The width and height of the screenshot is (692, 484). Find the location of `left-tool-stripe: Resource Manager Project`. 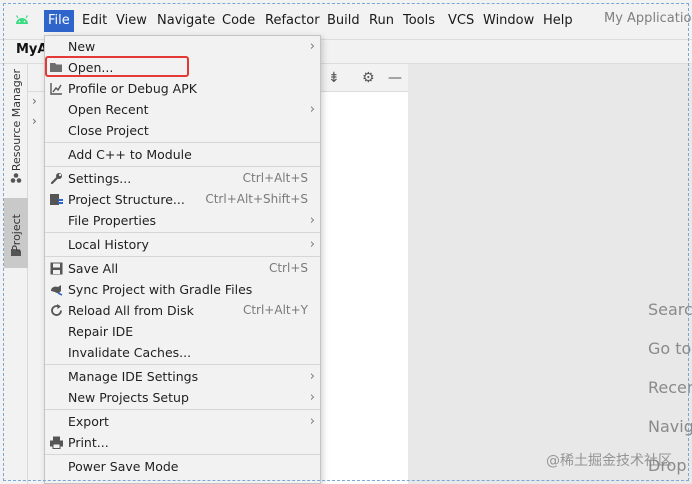

left-tool-stripe: Resource Manager Project is located at coordinates (16, 274).